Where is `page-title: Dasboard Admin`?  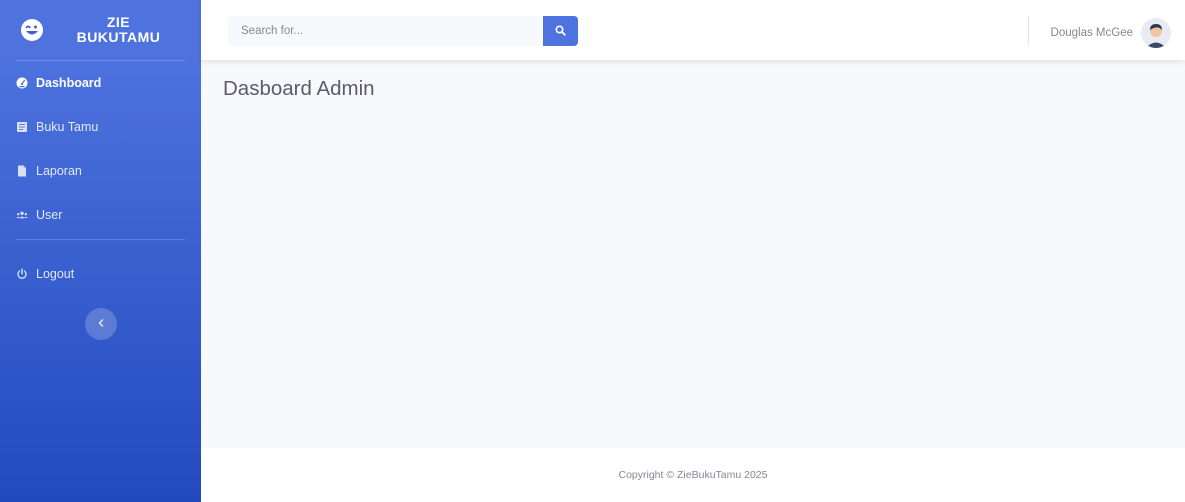
page-title: Dasboard Admin is located at coordinates (299, 88).